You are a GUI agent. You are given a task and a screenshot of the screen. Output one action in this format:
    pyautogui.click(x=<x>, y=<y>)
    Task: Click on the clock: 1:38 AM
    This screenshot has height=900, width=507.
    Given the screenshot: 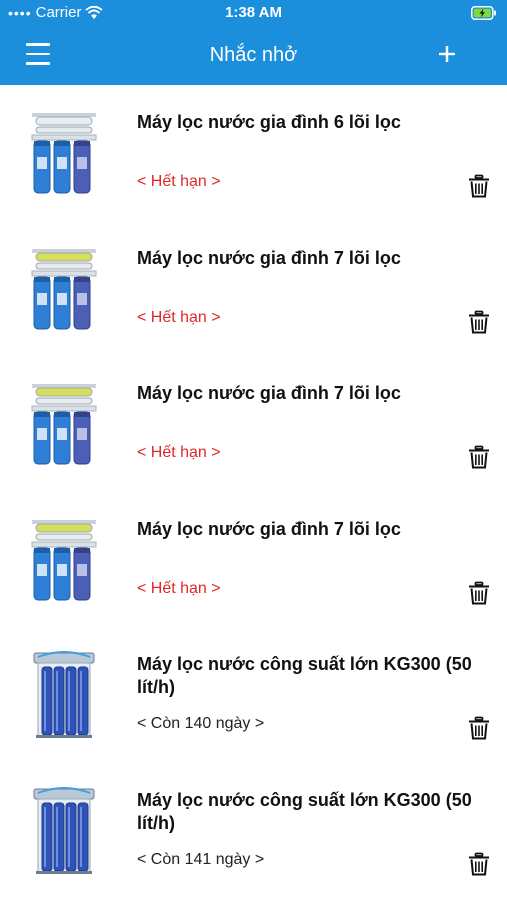 What is the action you would take?
    pyautogui.click(x=253, y=12)
    